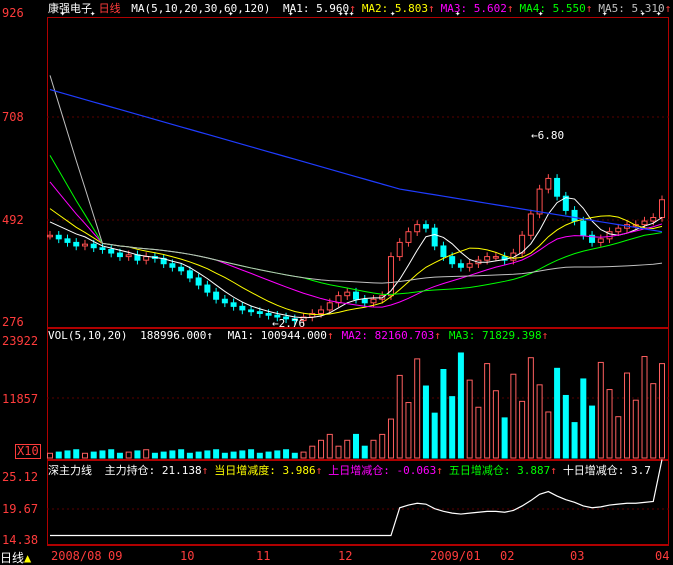 Image resolution: width=673 pixels, height=565 pixels. I want to click on high-marker-label: 6.80, so click(551, 135).